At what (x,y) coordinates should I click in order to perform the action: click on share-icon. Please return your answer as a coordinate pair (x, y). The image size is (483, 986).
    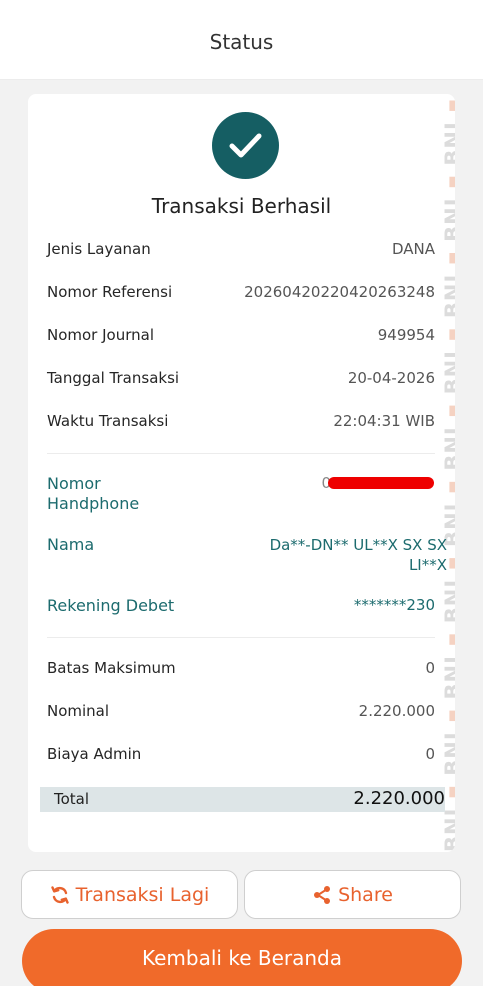
    Looking at the image, I should click on (322, 894).